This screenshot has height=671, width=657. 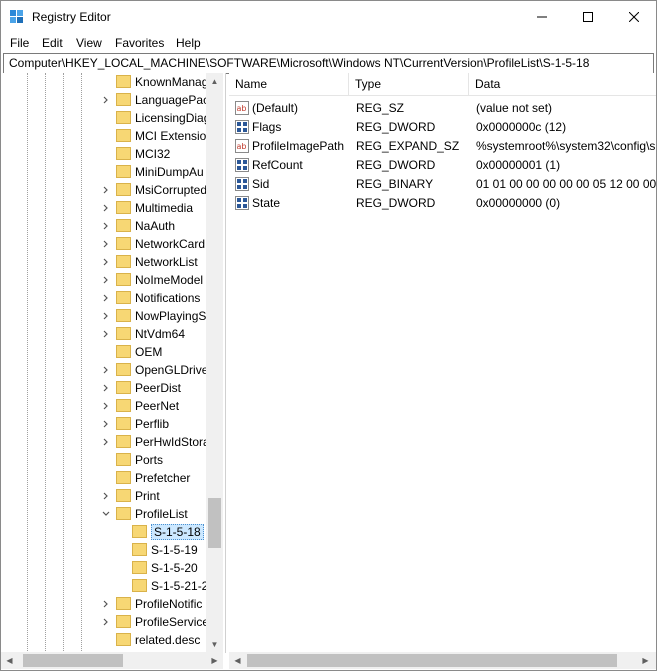 What do you see at coordinates (103, 532) in the screenshot?
I see `tree-node: S-1-5-18` at bounding box center [103, 532].